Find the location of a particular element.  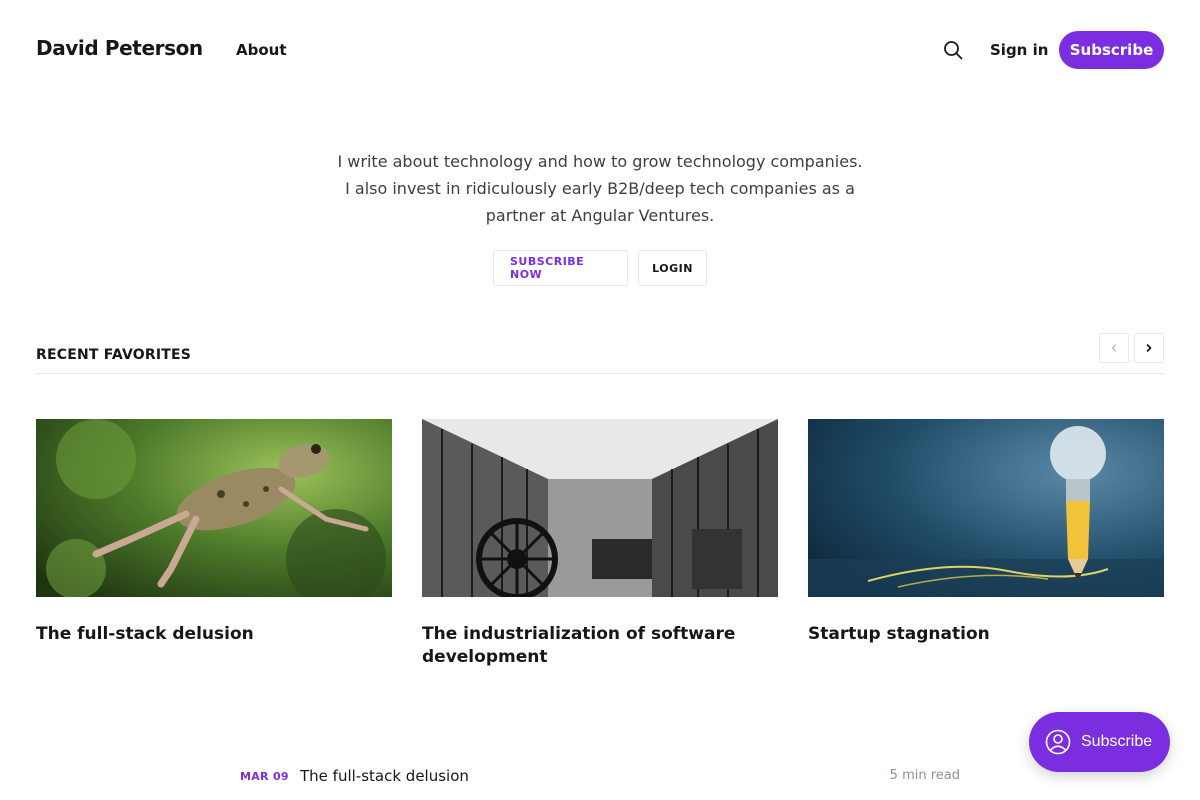

post-card: Startup stagnation is located at coordinates (986, 532).